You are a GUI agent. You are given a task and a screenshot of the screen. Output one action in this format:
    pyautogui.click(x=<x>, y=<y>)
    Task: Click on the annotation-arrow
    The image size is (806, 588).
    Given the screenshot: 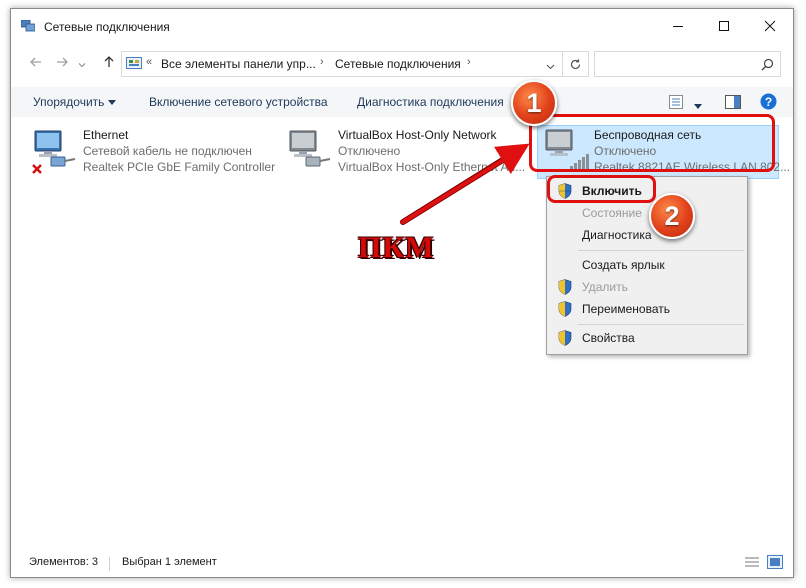 What is the action you would take?
    pyautogui.click(x=465, y=184)
    